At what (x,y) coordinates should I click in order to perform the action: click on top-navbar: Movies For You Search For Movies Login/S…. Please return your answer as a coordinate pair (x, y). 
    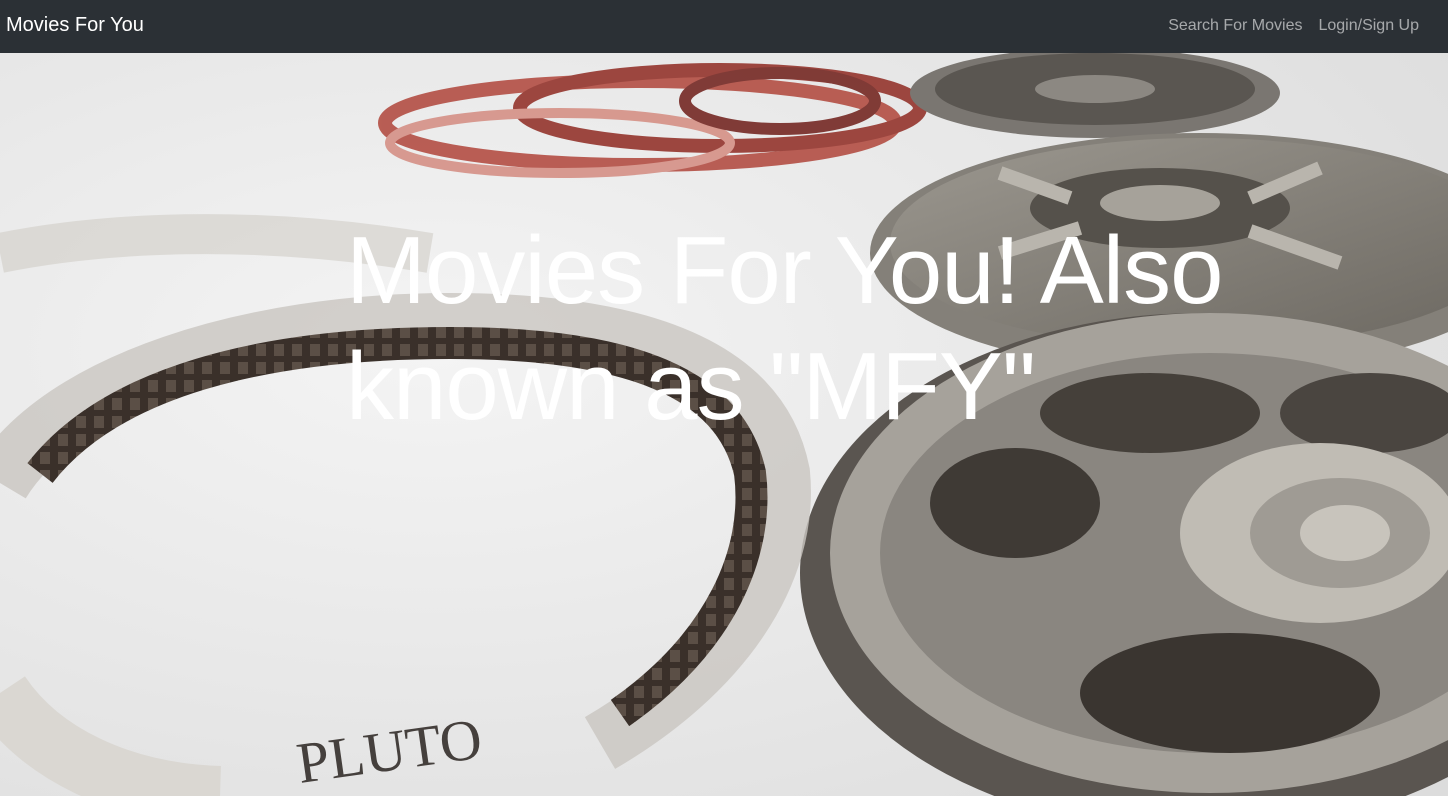
    Looking at the image, I should click on (724, 26).